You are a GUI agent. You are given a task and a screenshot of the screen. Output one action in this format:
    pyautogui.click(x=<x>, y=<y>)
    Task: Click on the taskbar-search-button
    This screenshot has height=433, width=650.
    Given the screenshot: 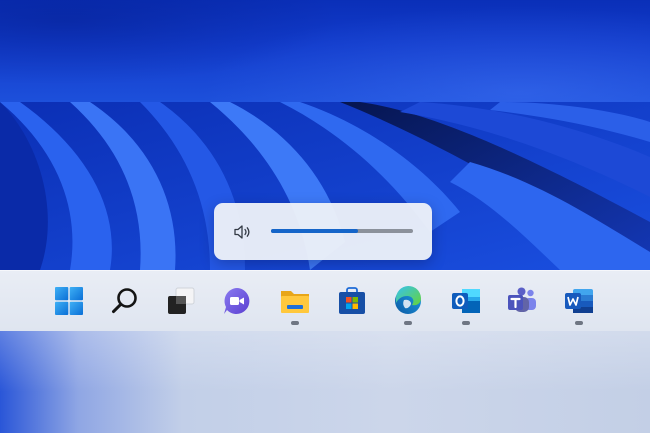 What is the action you would take?
    pyautogui.click(x=125, y=303)
    